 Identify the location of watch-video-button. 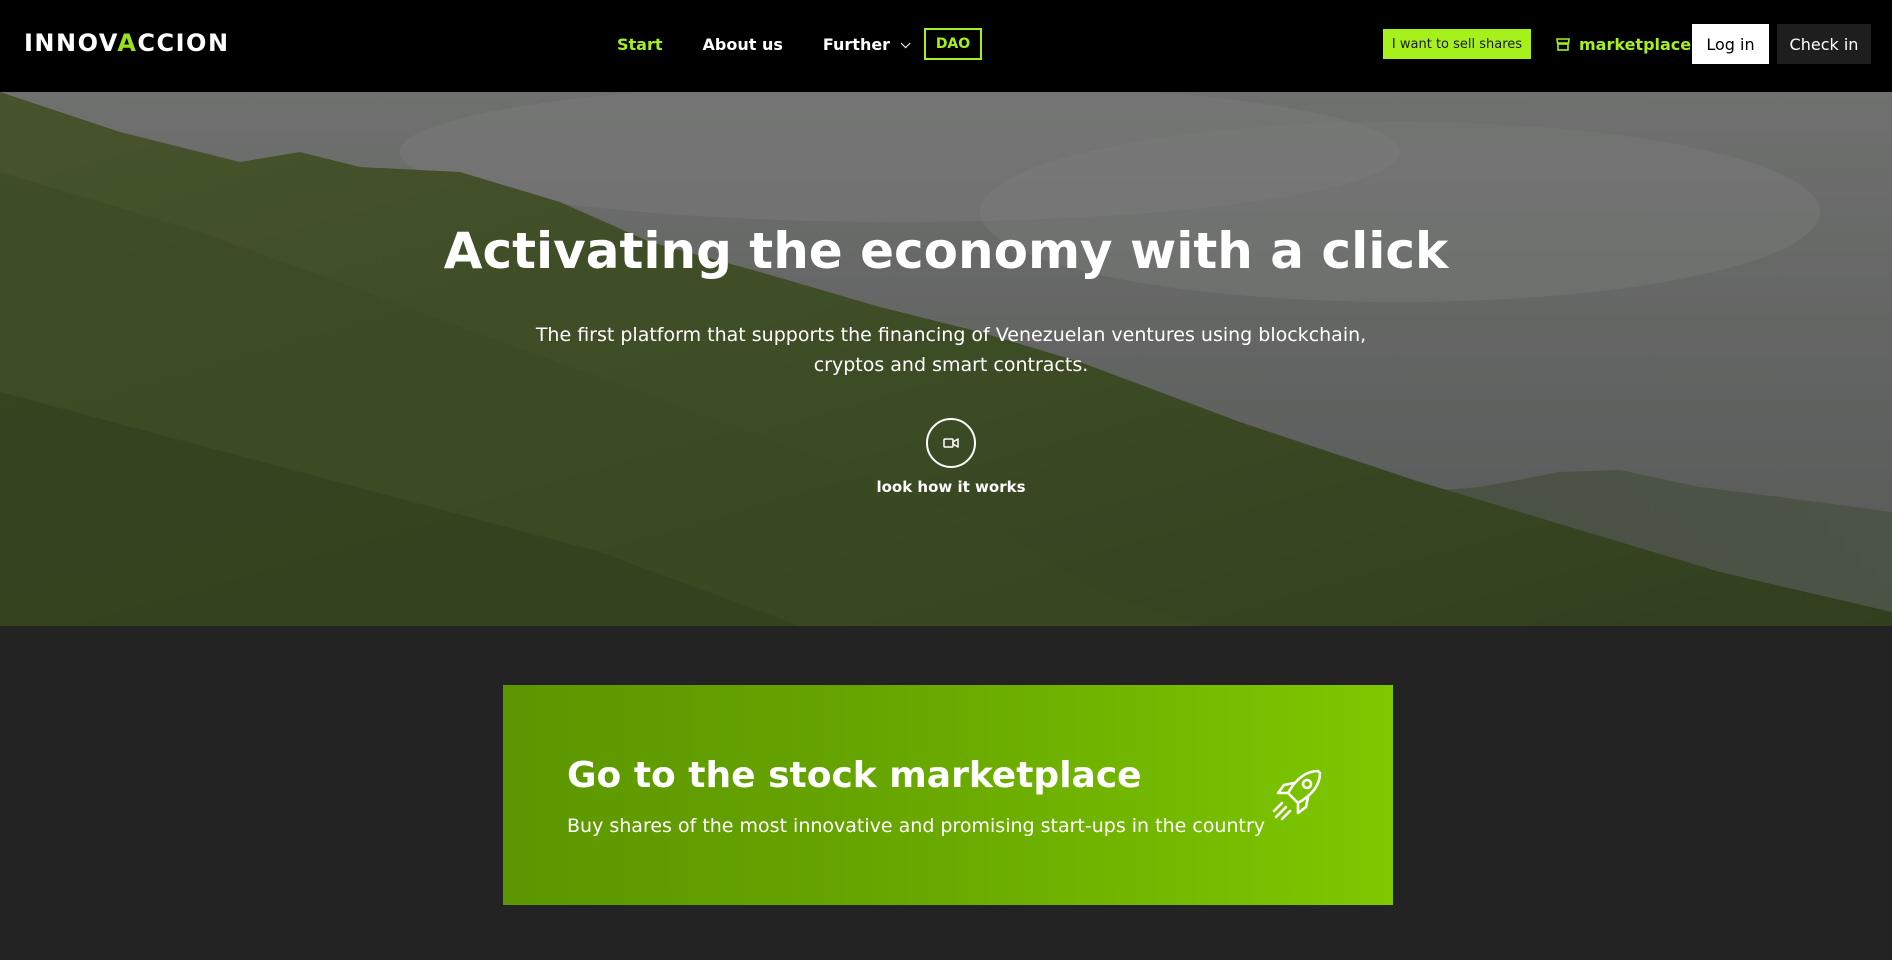
(951, 443).